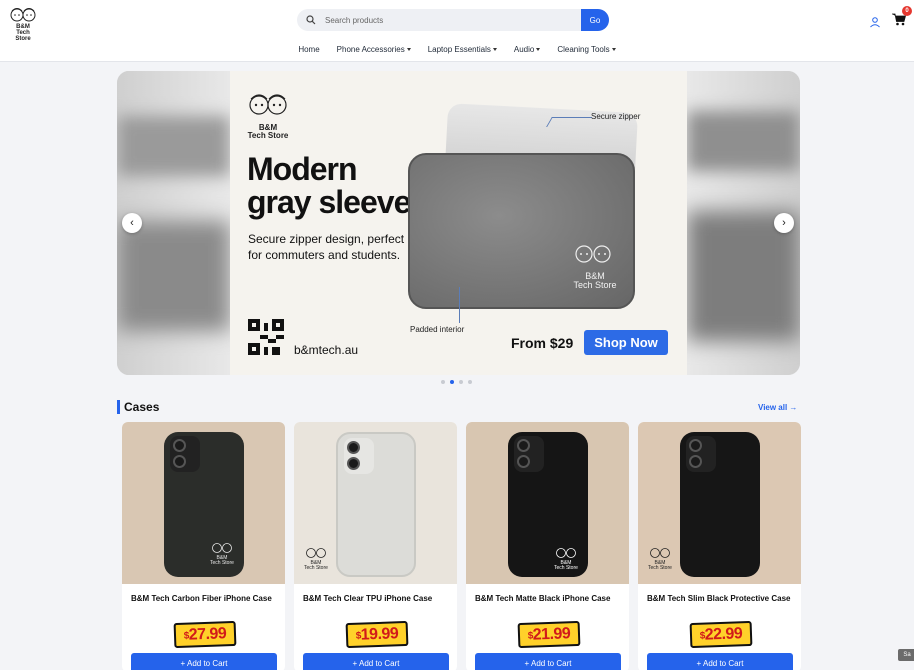  What do you see at coordinates (375, 599) in the screenshot?
I see `product-name: B&M Tech Clear TPU iPhone Case` at bounding box center [375, 599].